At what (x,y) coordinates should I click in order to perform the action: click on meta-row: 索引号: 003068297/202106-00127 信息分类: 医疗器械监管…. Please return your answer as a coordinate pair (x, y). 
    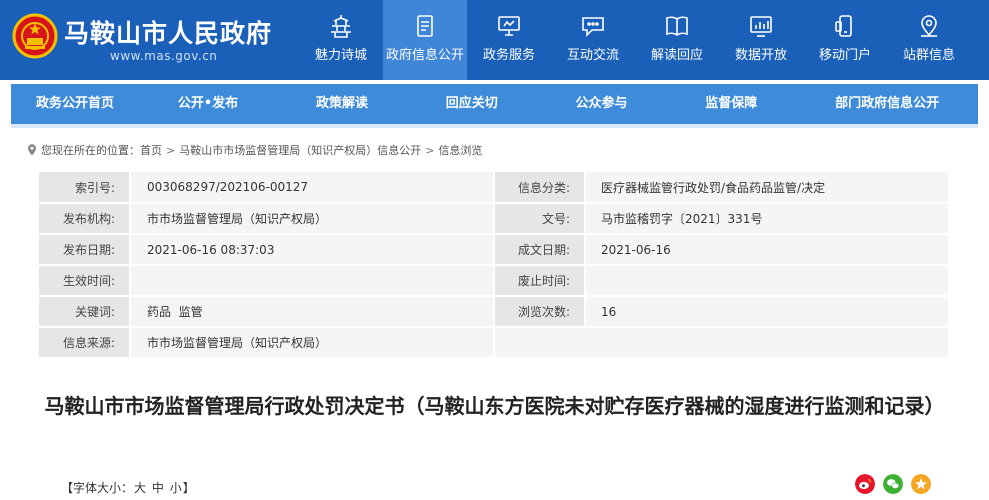
    Looking at the image, I should click on (494, 188).